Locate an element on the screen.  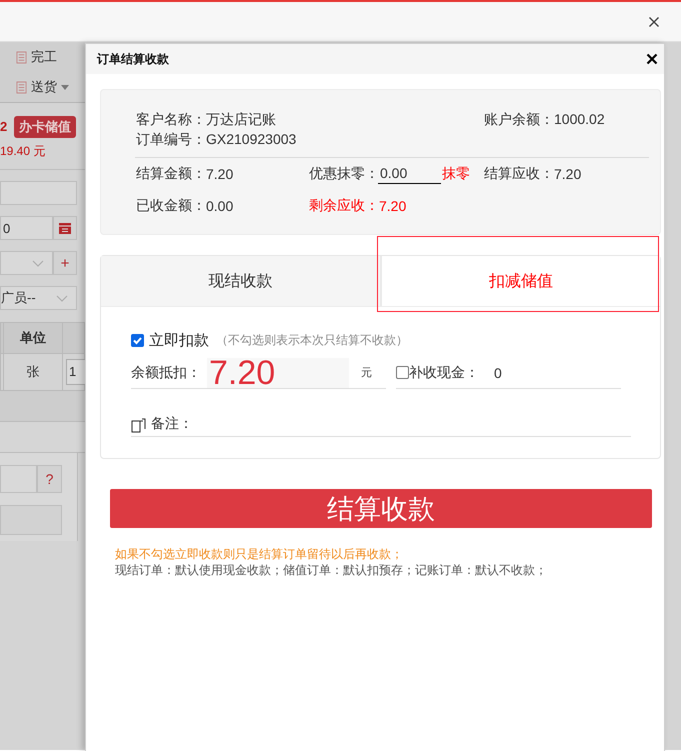
hint-text: （不勾选则表示本次只结算不收款） is located at coordinates (312, 340).